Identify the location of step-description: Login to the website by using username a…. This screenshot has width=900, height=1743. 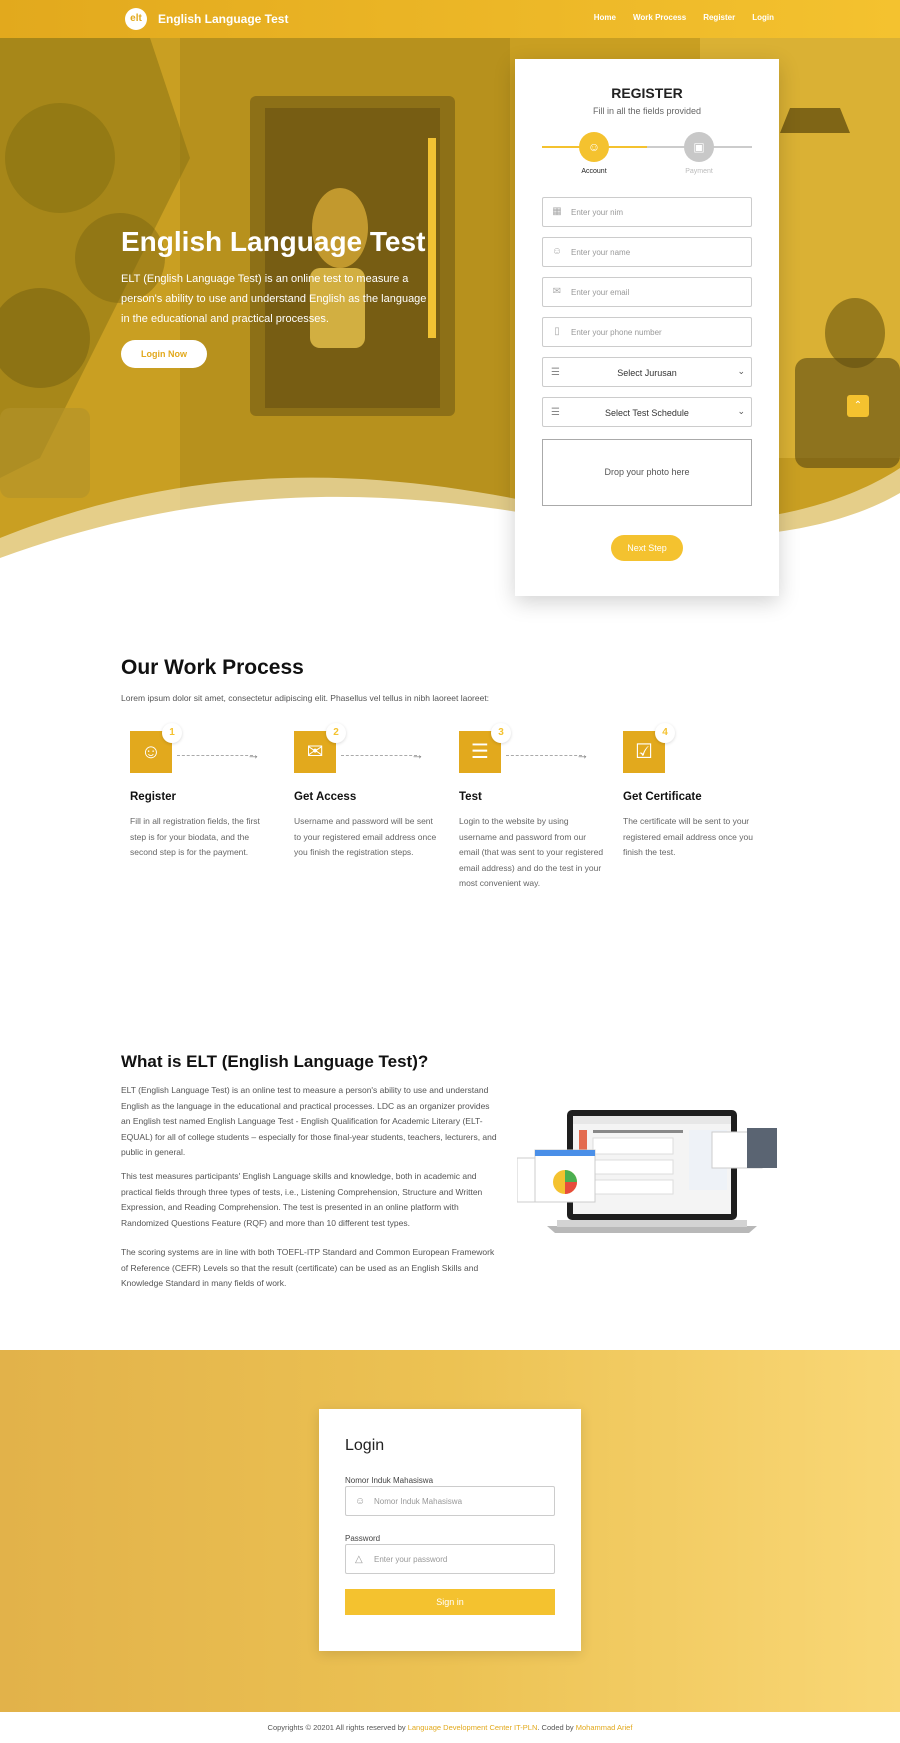
(531, 852).